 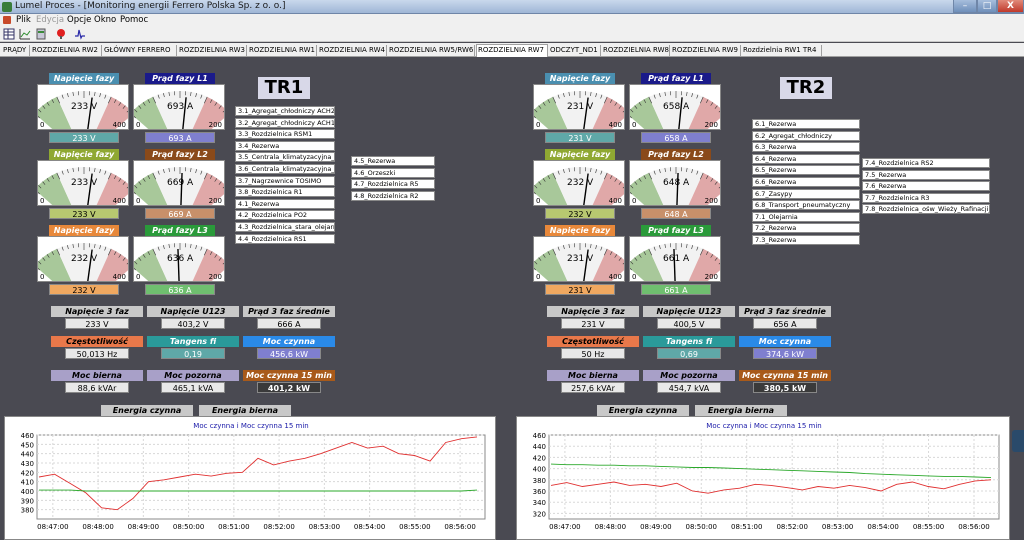 What do you see at coordinates (97, 341) in the screenshot?
I see `tr1-freq-label: Częstotliwość` at bounding box center [97, 341].